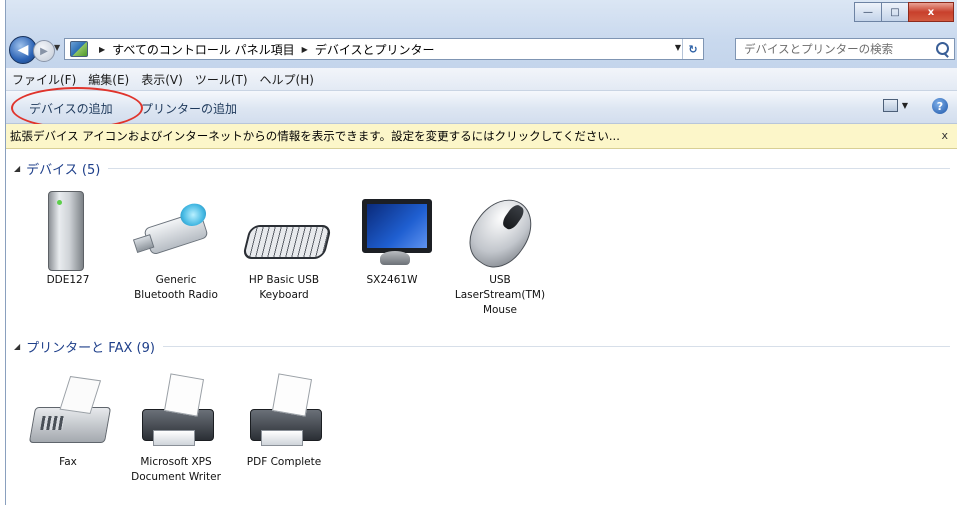 The width and height of the screenshot is (957, 505). What do you see at coordinates (77, 108) in the screenshot?
I see `highlight-annotation` at bounding box center [77, 108].